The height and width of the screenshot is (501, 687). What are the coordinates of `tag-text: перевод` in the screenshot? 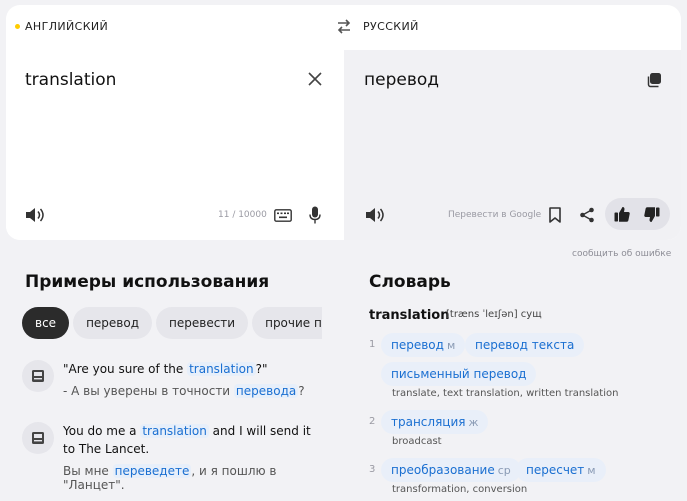 It's located at (417, 345).